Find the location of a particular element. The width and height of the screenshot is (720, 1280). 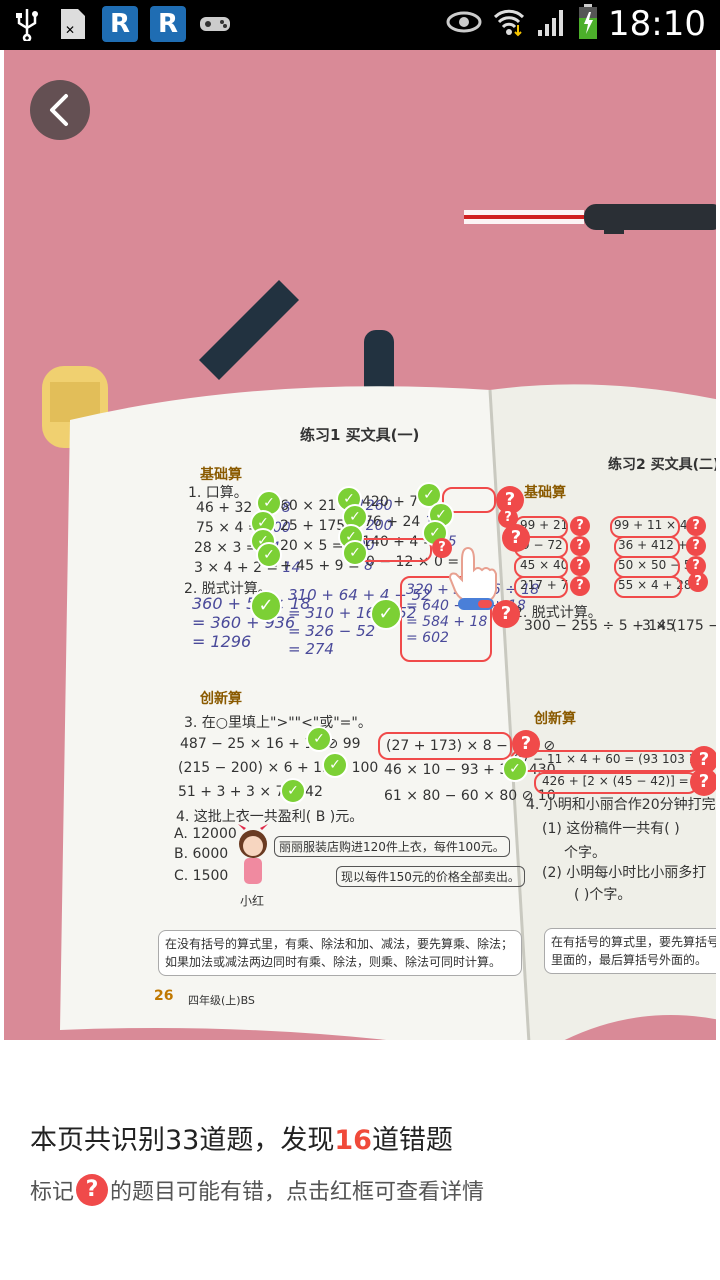

result-hint: 标记 ? 的题目可能有错，点击红框可查看详情 is located at coordinates (257, 1190).